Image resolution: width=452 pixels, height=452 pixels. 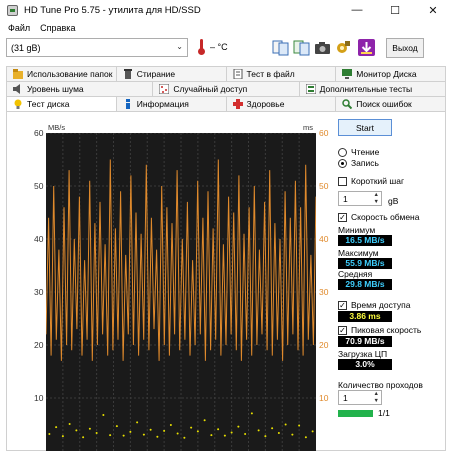 I want to click on monitor-icon, so click(x=347, y=74).